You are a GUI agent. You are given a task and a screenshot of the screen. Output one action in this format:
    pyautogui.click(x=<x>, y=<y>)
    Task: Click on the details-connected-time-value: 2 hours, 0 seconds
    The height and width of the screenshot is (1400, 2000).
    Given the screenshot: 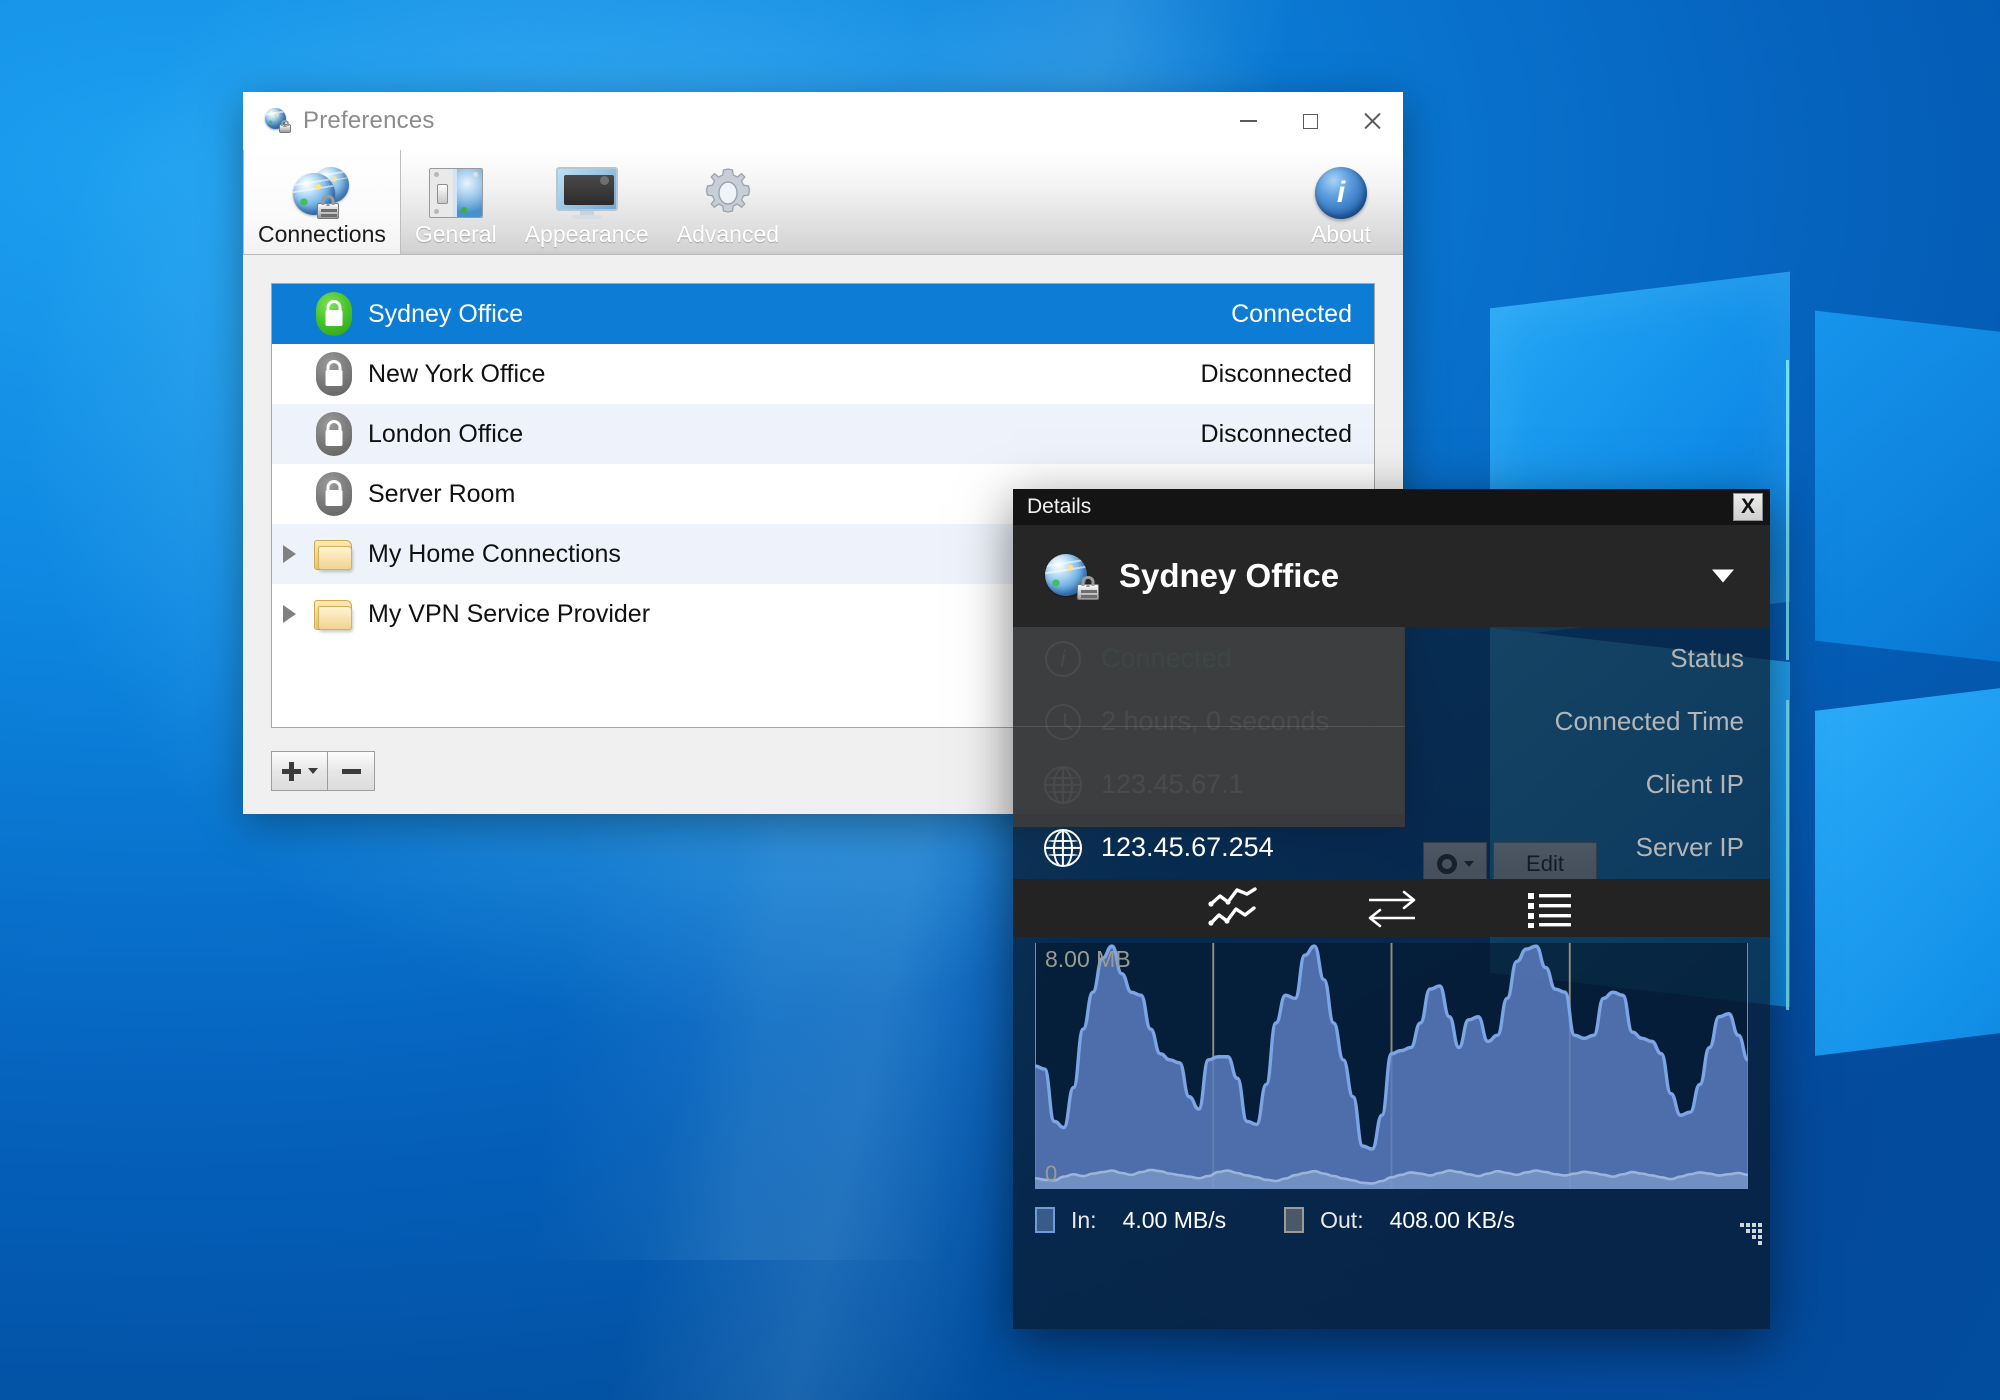 What is the action you would take?
    pyautogui.click(x=1215, y=721)
    